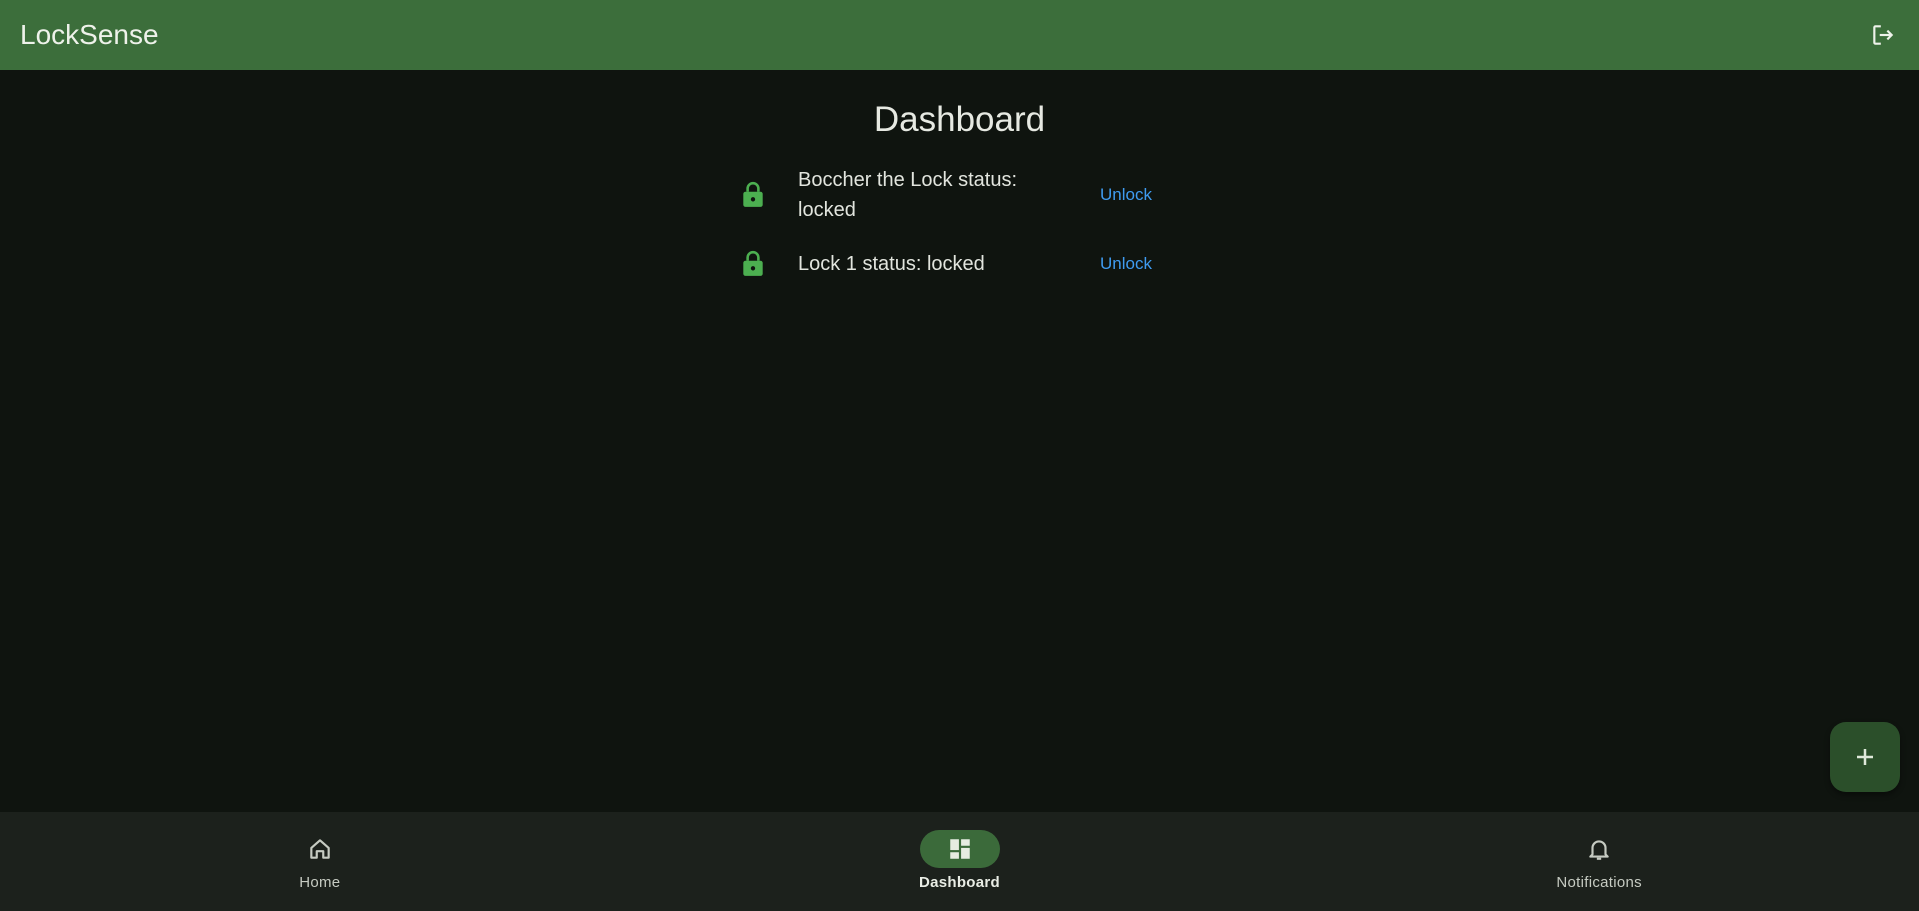  What do you see at coordinates (891, 264) in the screenshot?
I see `lock-status-text: Lock 1 status: locked` at bounding box center [891, 264].